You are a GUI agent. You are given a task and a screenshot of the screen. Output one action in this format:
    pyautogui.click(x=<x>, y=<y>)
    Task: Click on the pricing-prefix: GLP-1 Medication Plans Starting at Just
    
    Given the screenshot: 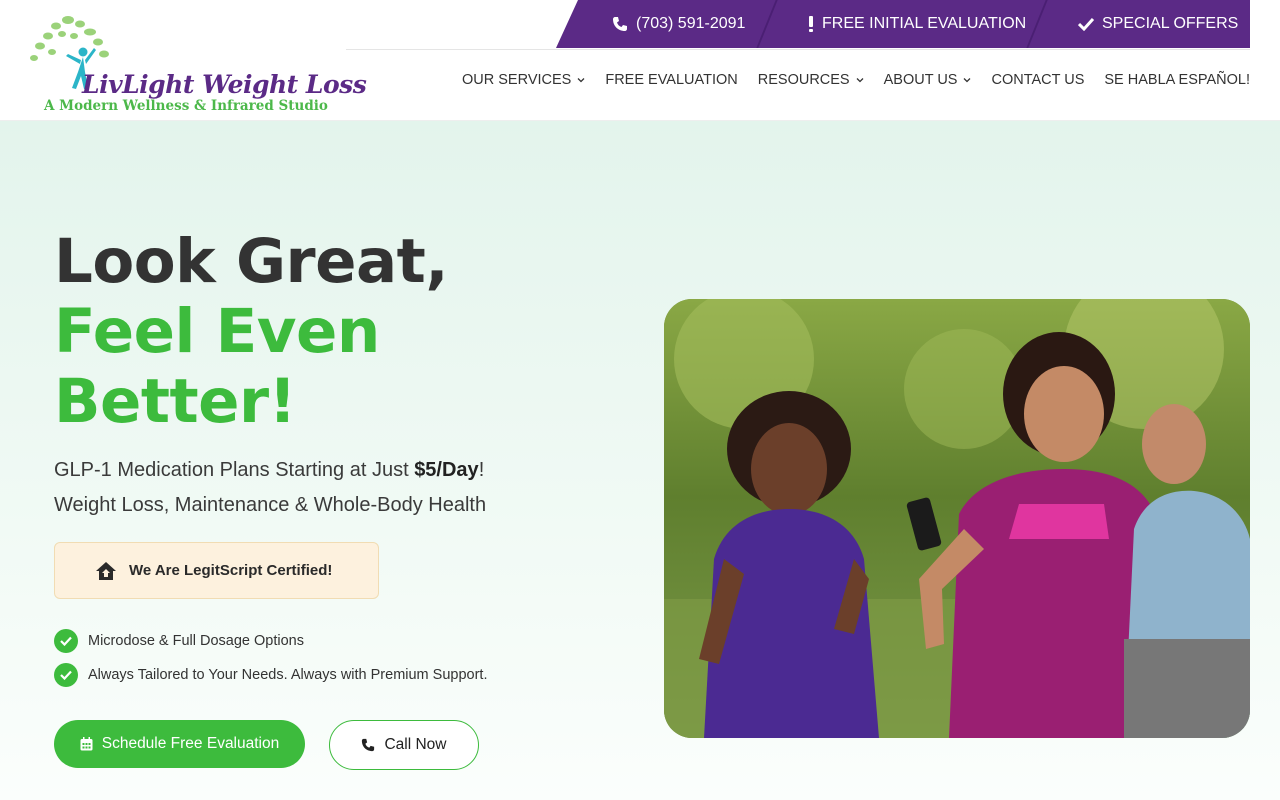 What is the action you would take?
    pyautogui.click(x=234, y=470)
    